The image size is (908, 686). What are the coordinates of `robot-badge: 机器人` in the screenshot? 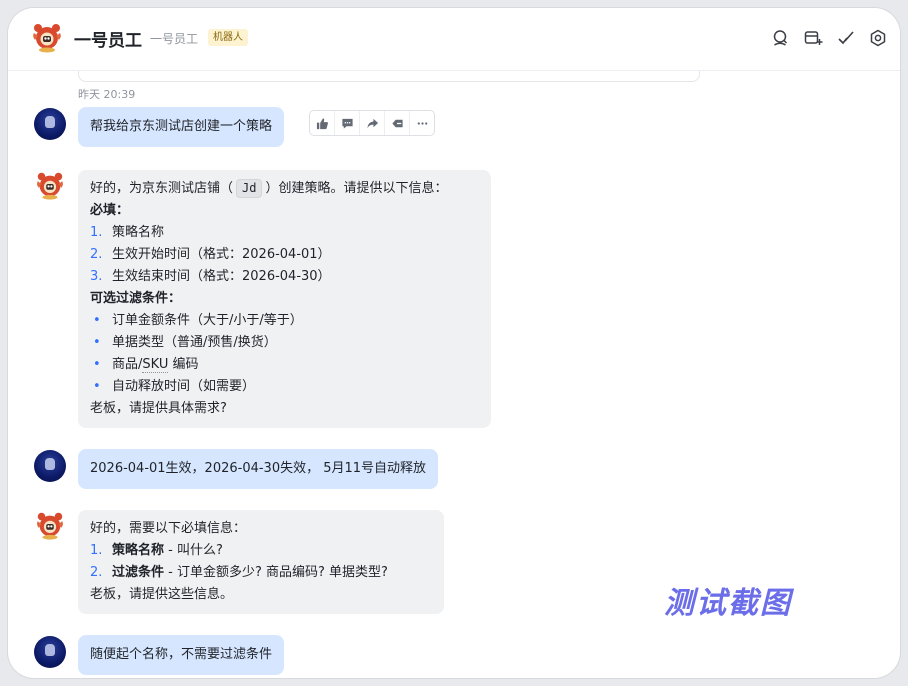 It's located at (228, 37).